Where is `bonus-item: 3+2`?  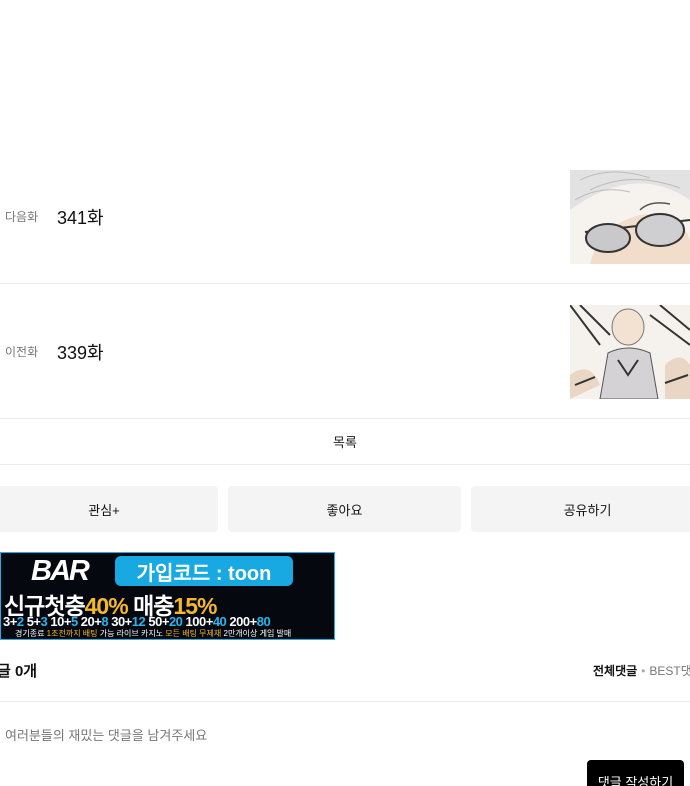 bonus-item: 3+2 is located at coordinates (13, 621).